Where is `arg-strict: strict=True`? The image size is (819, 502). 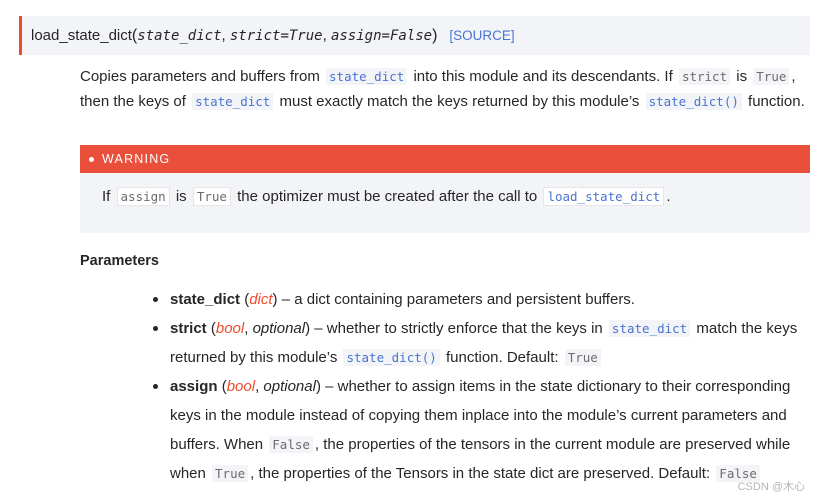 arg-strict: strict=True is located at coordinates (276, 35).